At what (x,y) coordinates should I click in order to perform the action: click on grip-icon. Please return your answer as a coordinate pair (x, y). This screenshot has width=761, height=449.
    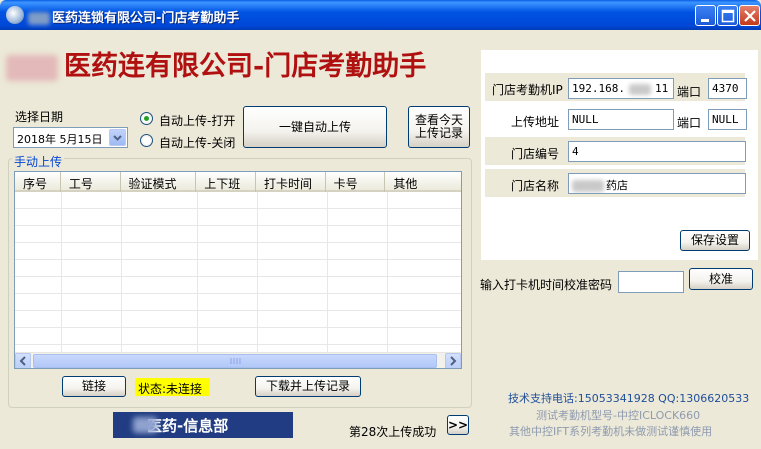
    Looking at the image, I should click on (235, 361).